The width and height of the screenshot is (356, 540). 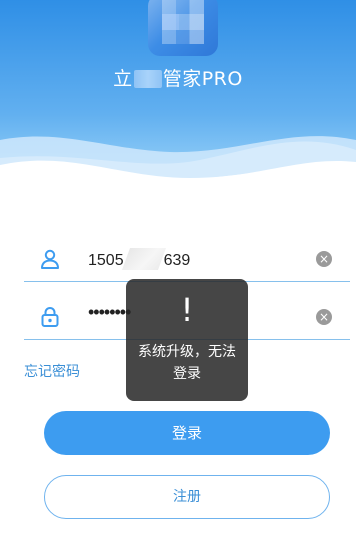 I want to click on phone-field: 1505 639 ×, so click(x=187, y=259).